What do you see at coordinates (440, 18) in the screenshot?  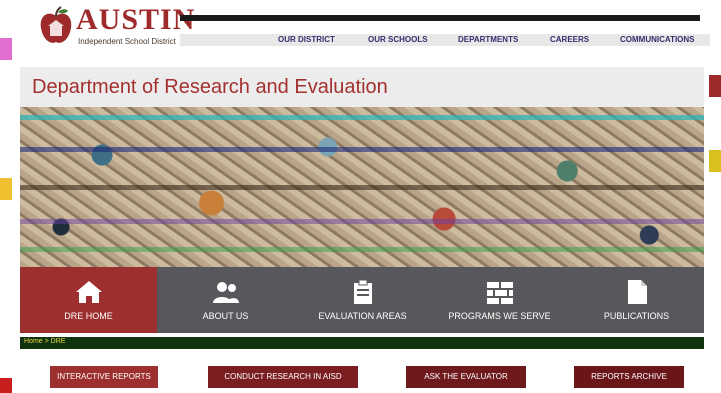 I see `header-utility-strip` at bounding box center [440, 18].